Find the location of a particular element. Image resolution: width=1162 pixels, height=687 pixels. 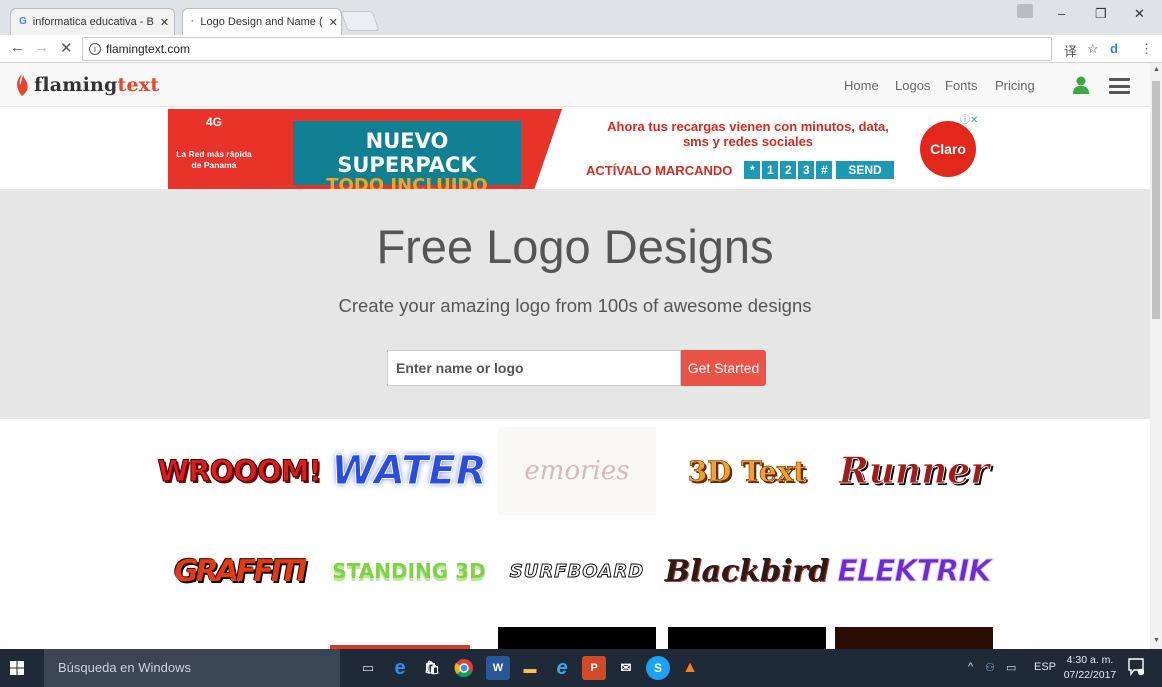

browser-toolbar: ← → ✕ i flamingtext.com 译 ☆ d ⋮ is located at coordinates (581, 49).